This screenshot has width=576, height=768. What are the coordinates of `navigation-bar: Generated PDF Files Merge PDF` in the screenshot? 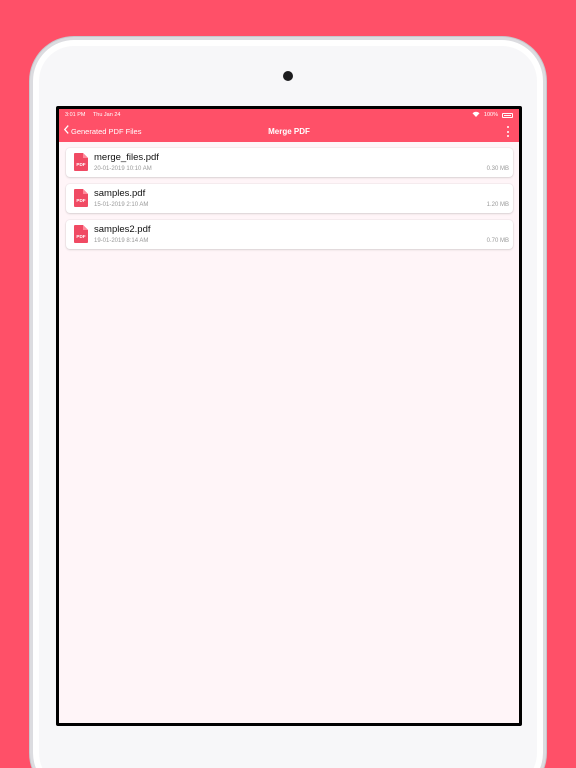 It's located at (289, 131).